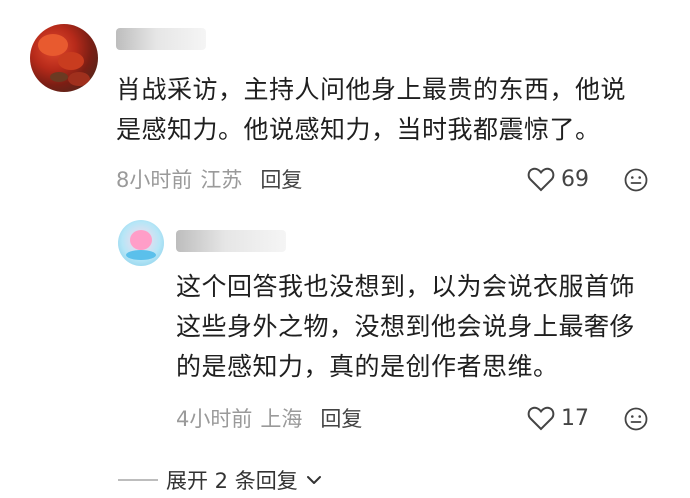  I want to click on reply-text-line: 这个回答我也没想到，以为会说衣服首饰, so click(406, 286).